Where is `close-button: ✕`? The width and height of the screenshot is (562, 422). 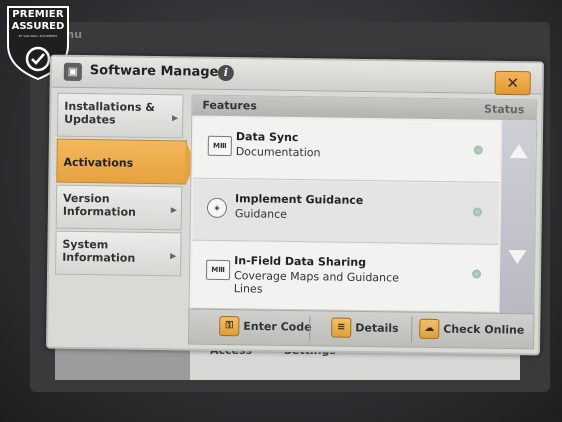
close-button: ✕ is located at coordinates (512, 83).